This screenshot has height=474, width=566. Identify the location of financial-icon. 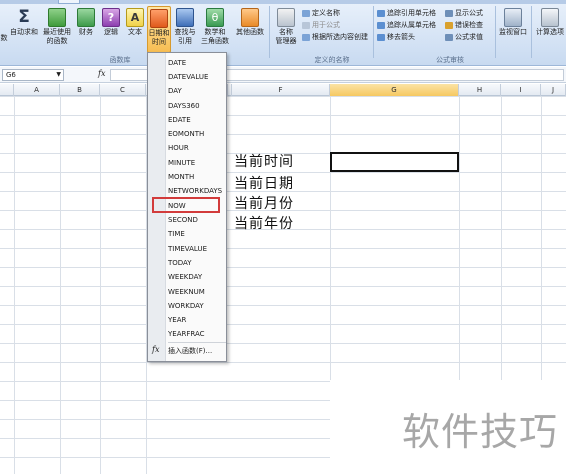
(86, 17).